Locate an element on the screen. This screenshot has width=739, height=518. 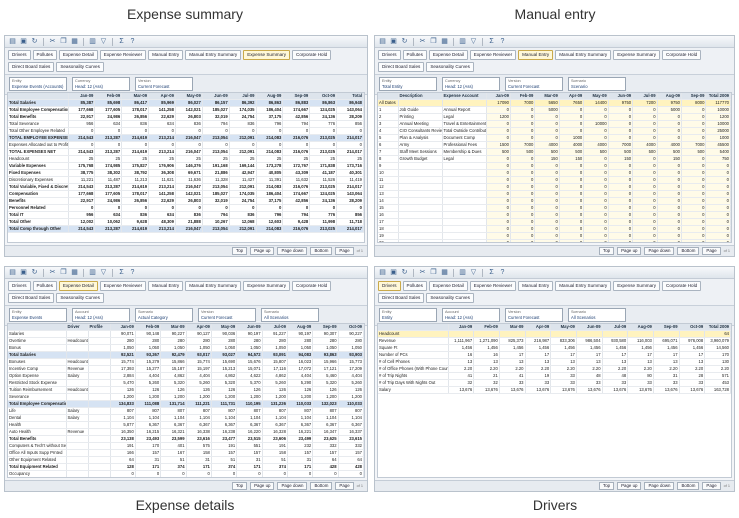
data-cell: 12,068 is located at coordinates (243, 222).